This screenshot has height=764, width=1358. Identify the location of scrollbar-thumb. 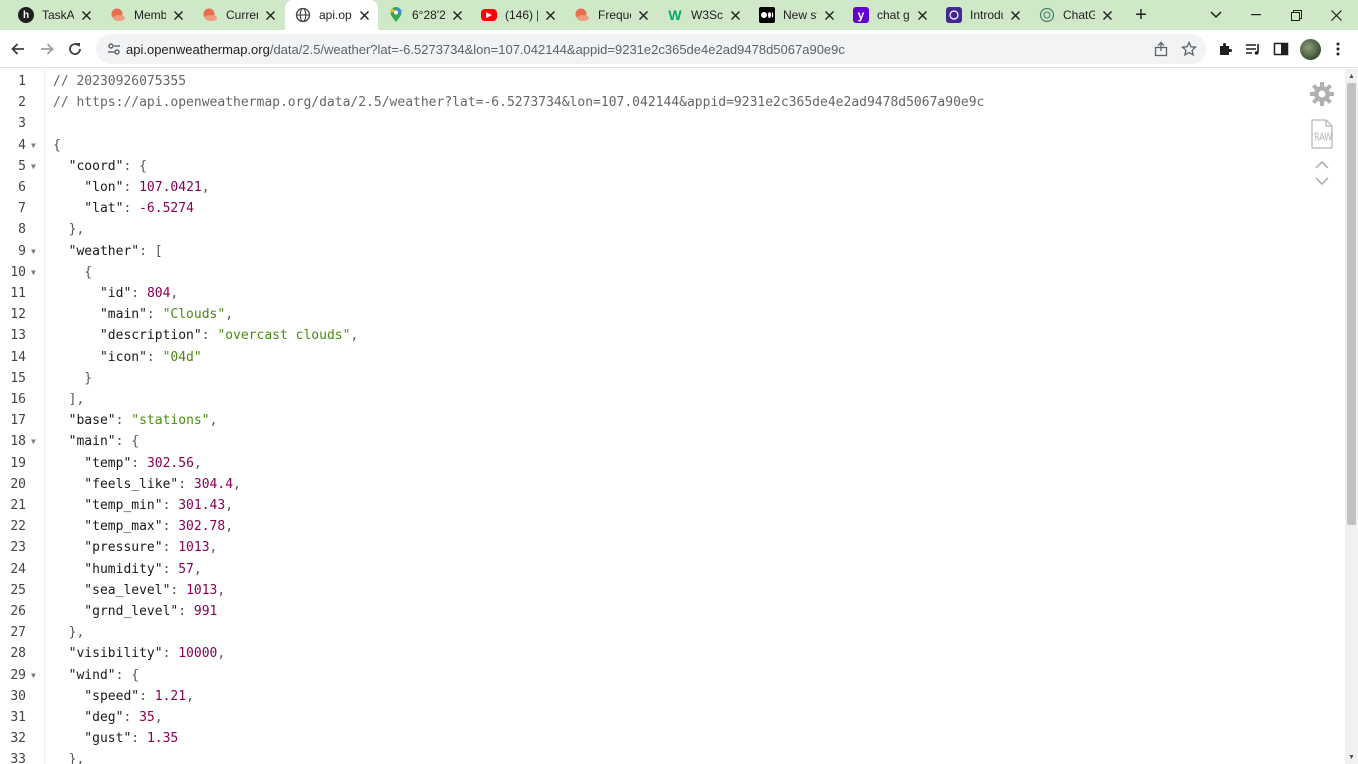
(1351, 304).